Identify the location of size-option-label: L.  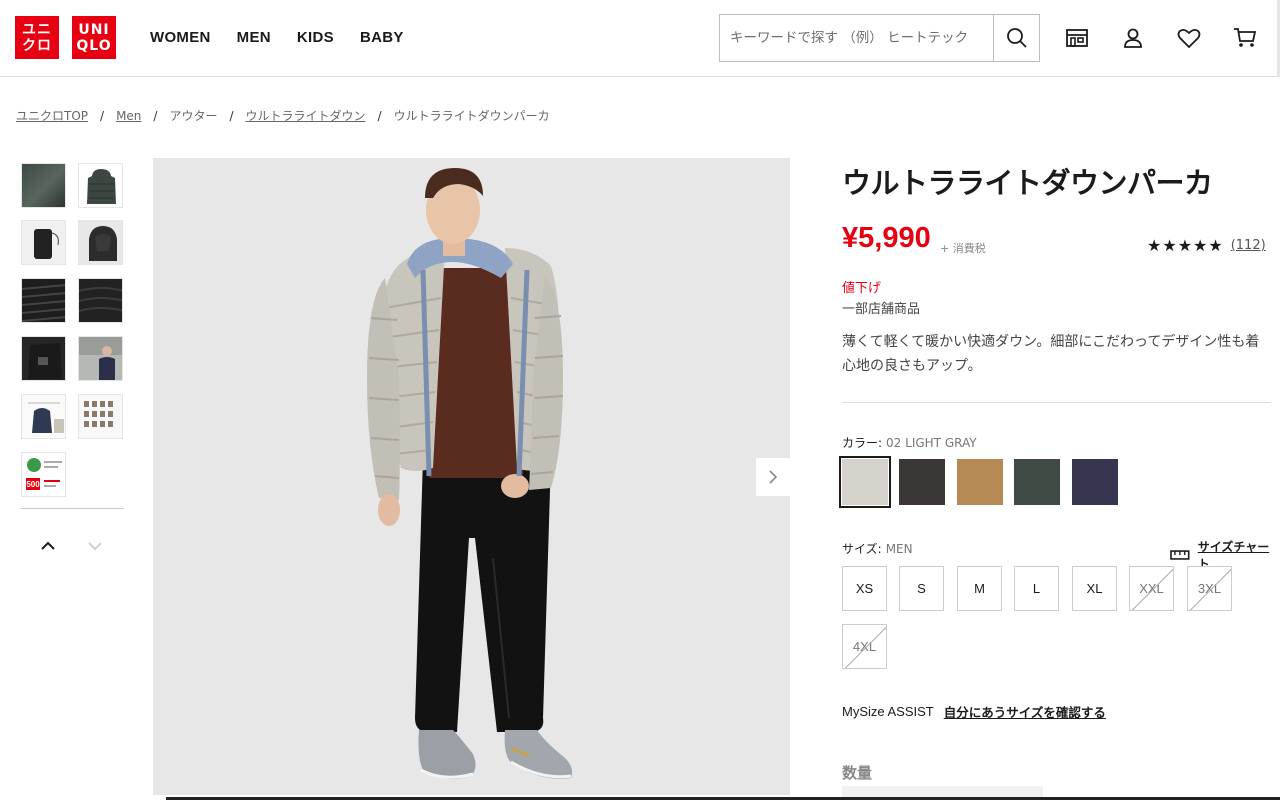
(1036, 588).